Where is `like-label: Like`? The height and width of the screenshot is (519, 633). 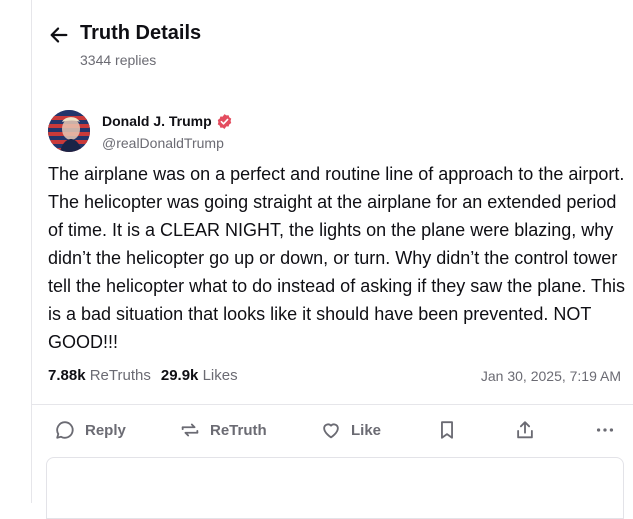
like-label: Like is located at coordinates (366, 430).